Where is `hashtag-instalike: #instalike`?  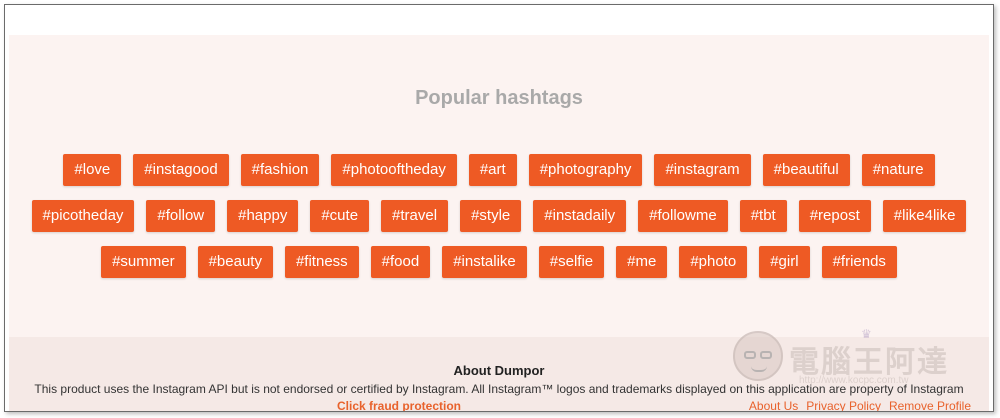 hashtag-instalike: #instalike is located at coordinates (484, 262).